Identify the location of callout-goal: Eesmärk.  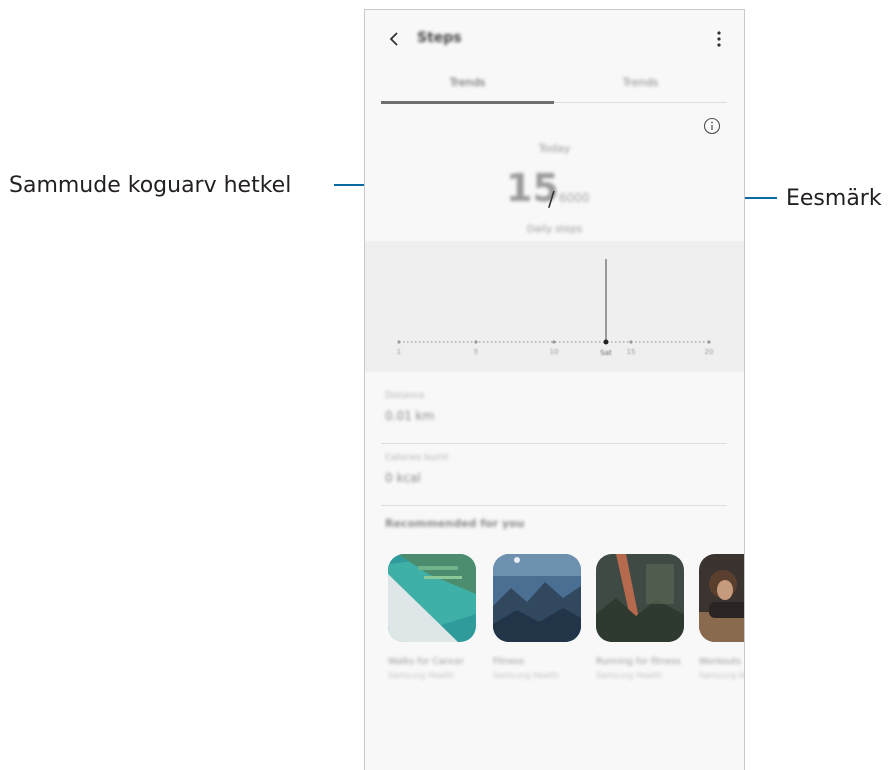
(834, 198).